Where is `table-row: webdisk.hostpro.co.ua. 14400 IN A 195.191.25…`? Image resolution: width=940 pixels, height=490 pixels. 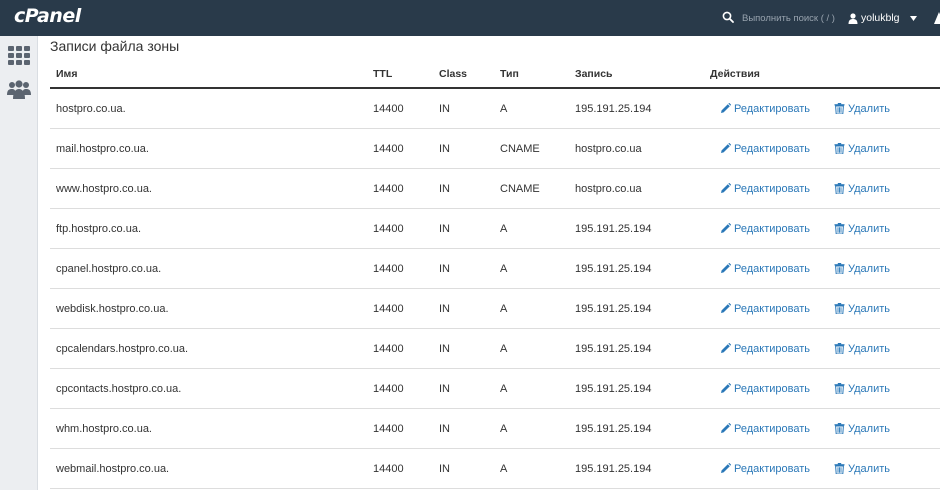 table-row: webdisk.hostpro.co.ua. 14400 IN A 195.191.25… is located at coordinates (495, 308).